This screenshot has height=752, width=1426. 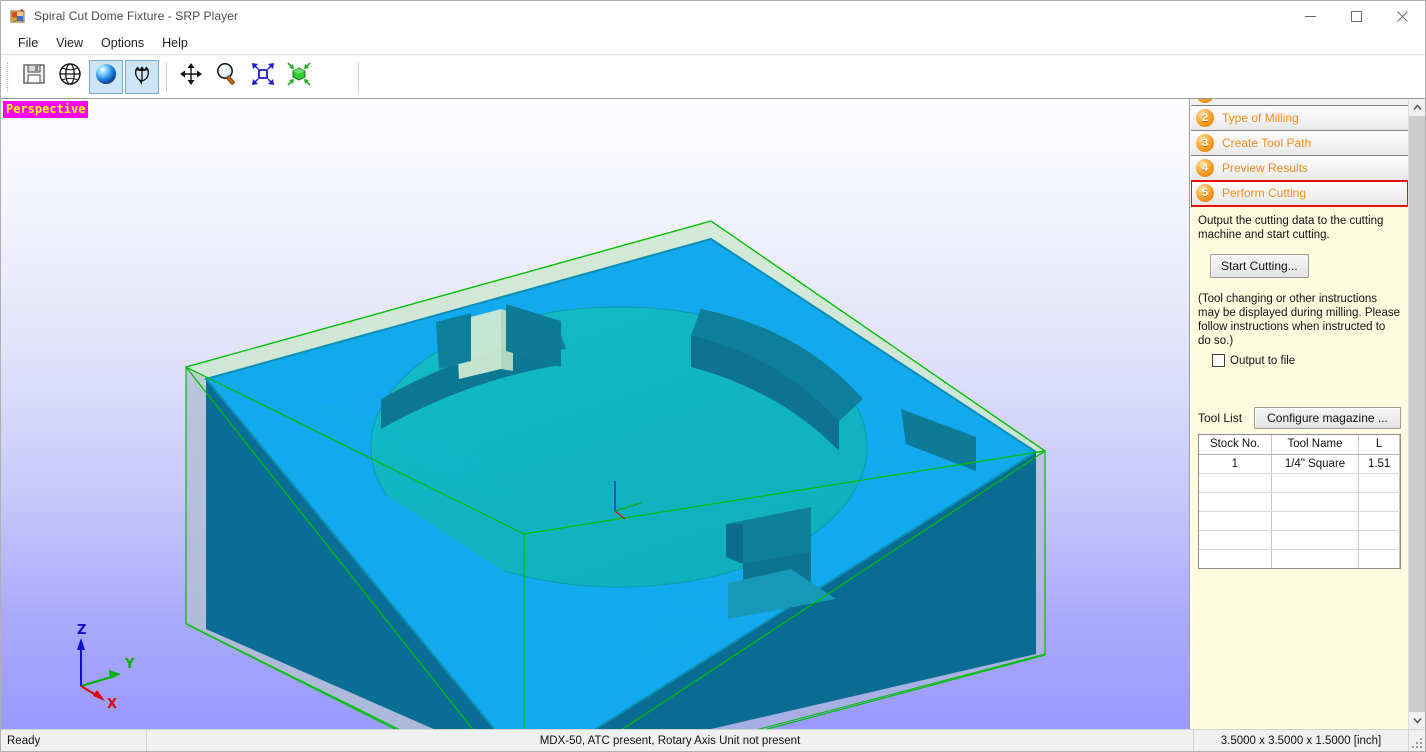 I want to click on scrollbar-track, so click(x=1417, y=414).